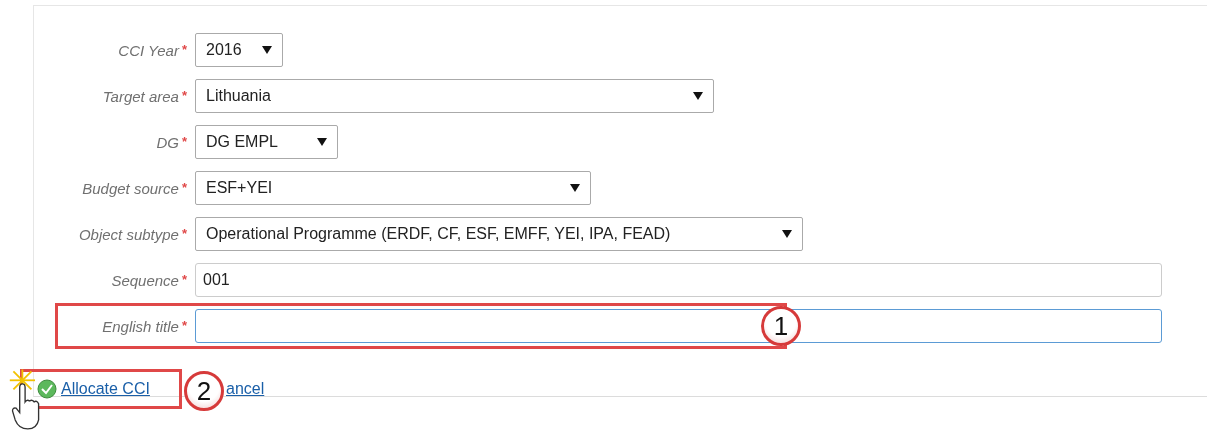 The image size is (1207, 436). Describe the element at coordinates (145, 280) in the screenshot. I see `field-label: Sequence` at that location.